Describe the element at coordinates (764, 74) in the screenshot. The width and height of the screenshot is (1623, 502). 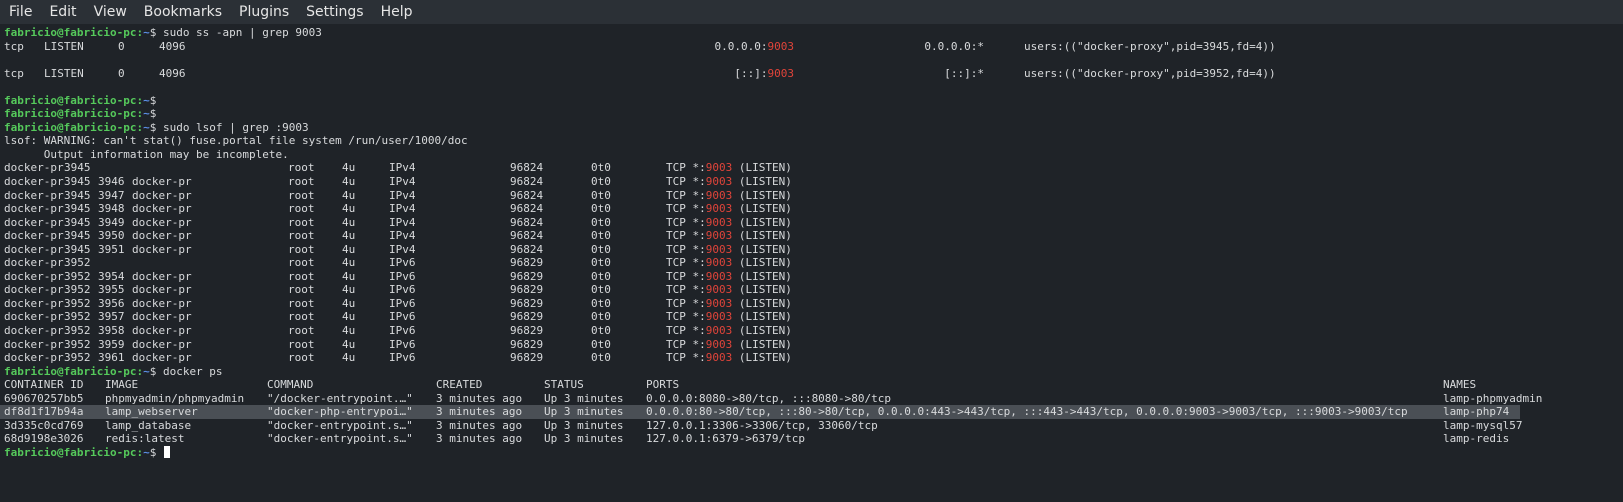
I see `local-address: [::]:9003` at that location.